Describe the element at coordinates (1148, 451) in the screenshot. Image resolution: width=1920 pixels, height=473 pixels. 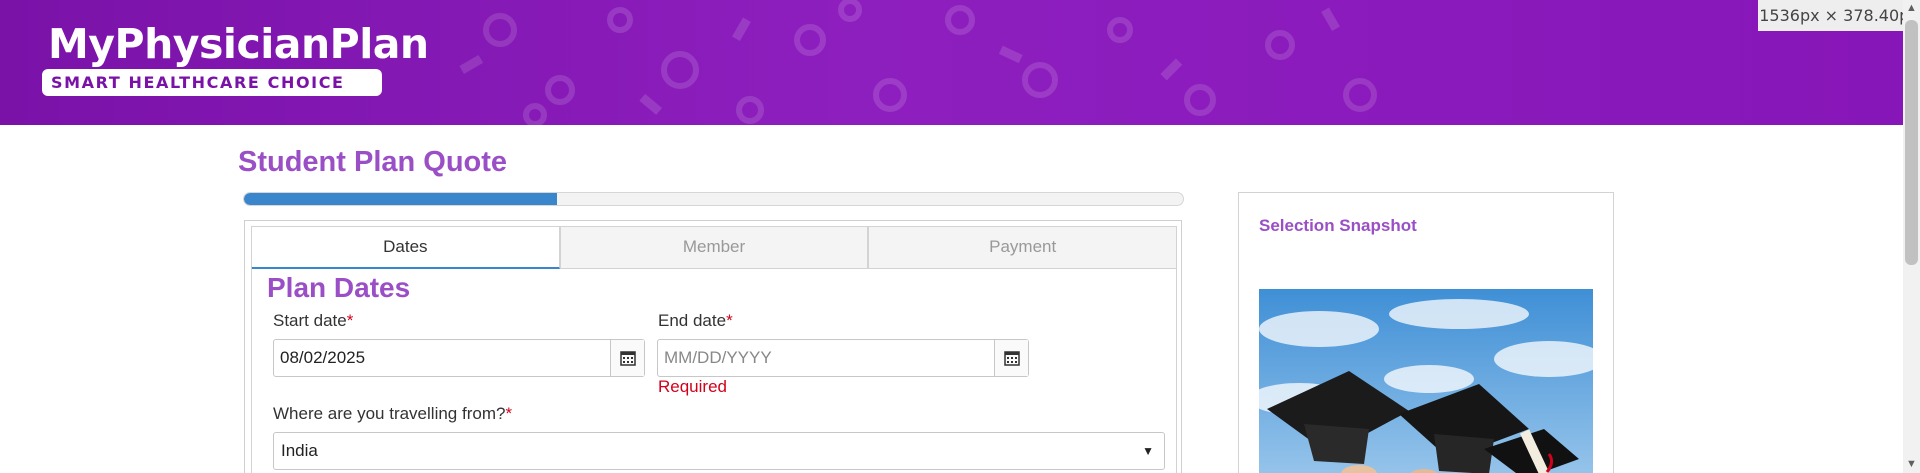
I see `chevron-down-icon: ▼` at that location.